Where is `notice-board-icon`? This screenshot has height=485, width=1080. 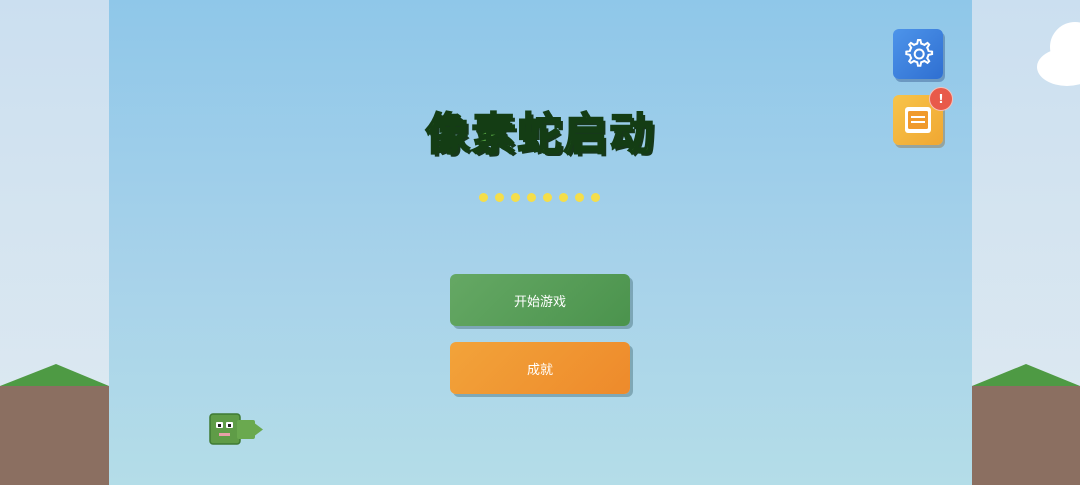
notice-board-icon is located at coordinates (918, 120).